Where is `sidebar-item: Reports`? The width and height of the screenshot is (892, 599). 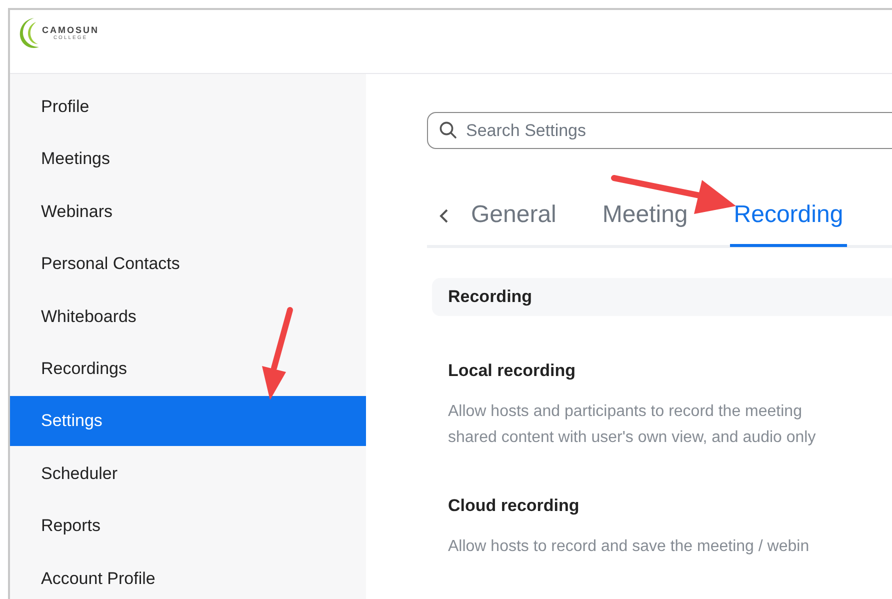
sidebar-item: Reports is located at coordinates (188, 526).